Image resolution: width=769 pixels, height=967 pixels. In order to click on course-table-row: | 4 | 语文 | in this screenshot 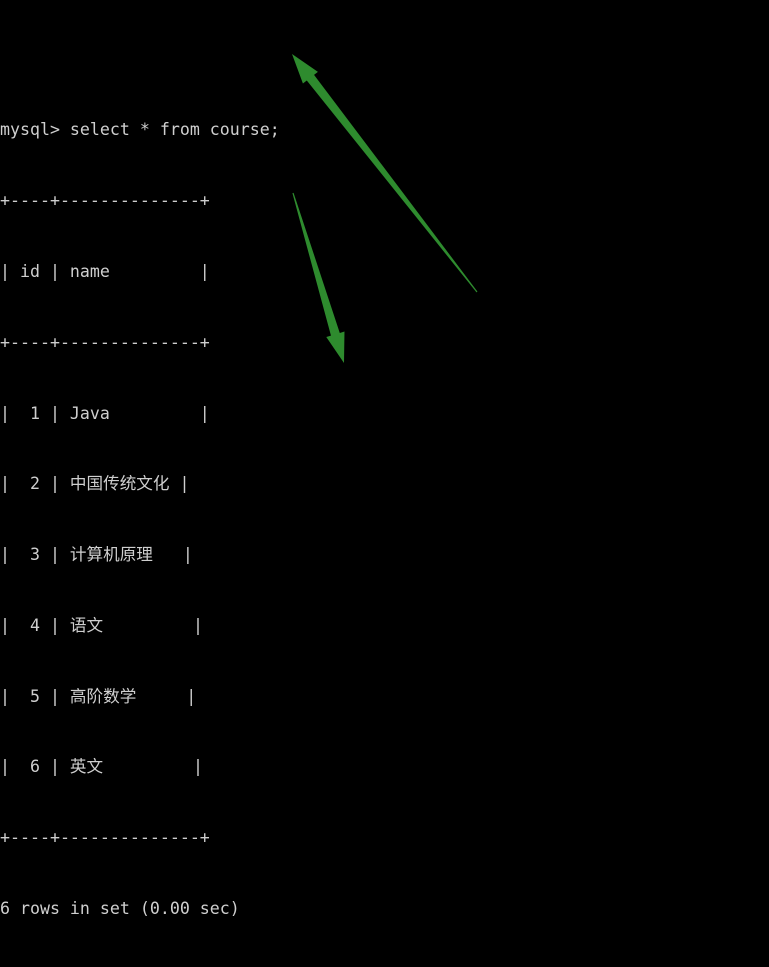, I will do `click(102, 625)`.